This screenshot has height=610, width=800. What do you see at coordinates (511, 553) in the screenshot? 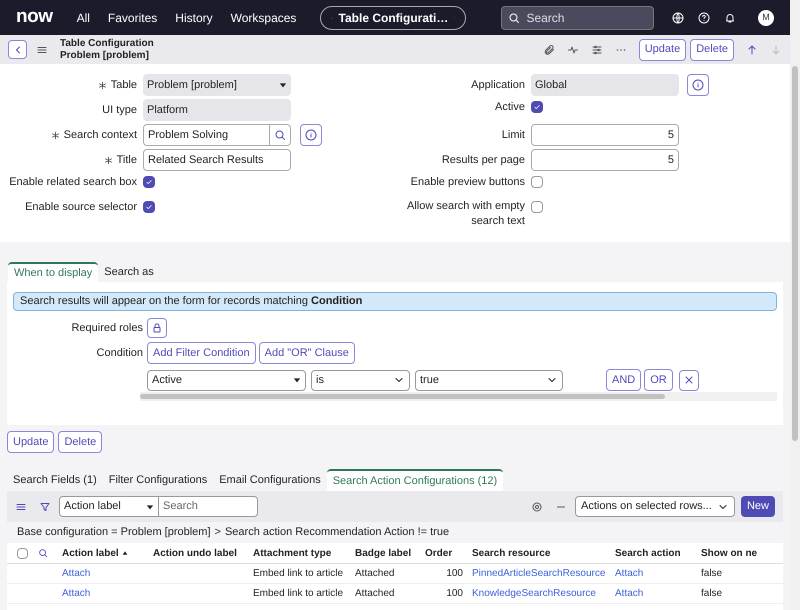
I see `column-header: Search resource` at bounding box center [511, 553].